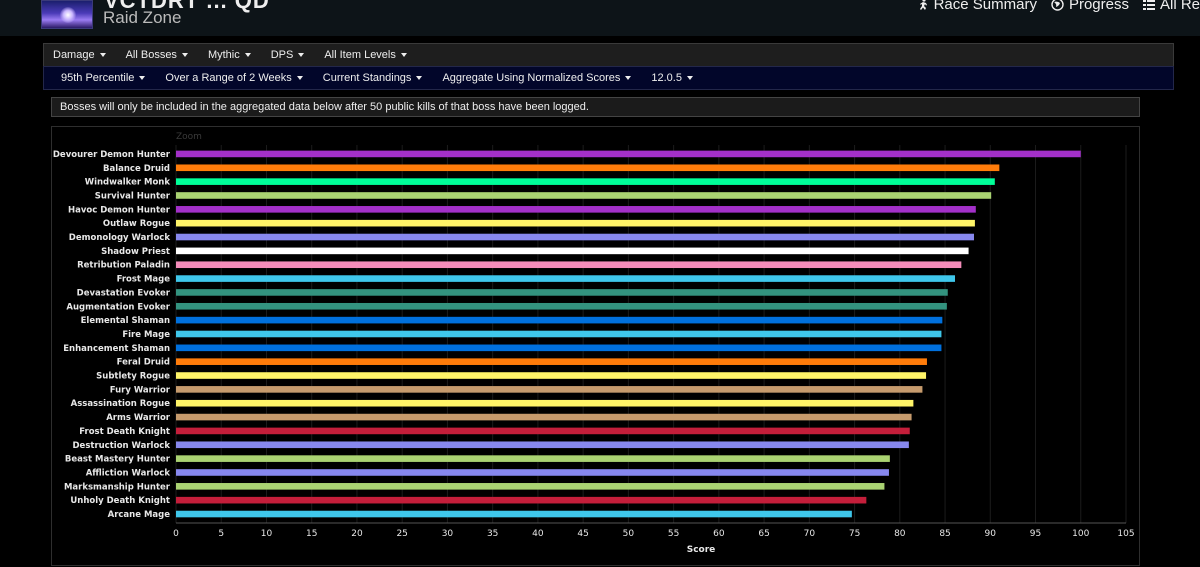  Describe the element at coordinates (120, 501) in the screenshot. I see `category-label: Unholy Death Knight` at that location.